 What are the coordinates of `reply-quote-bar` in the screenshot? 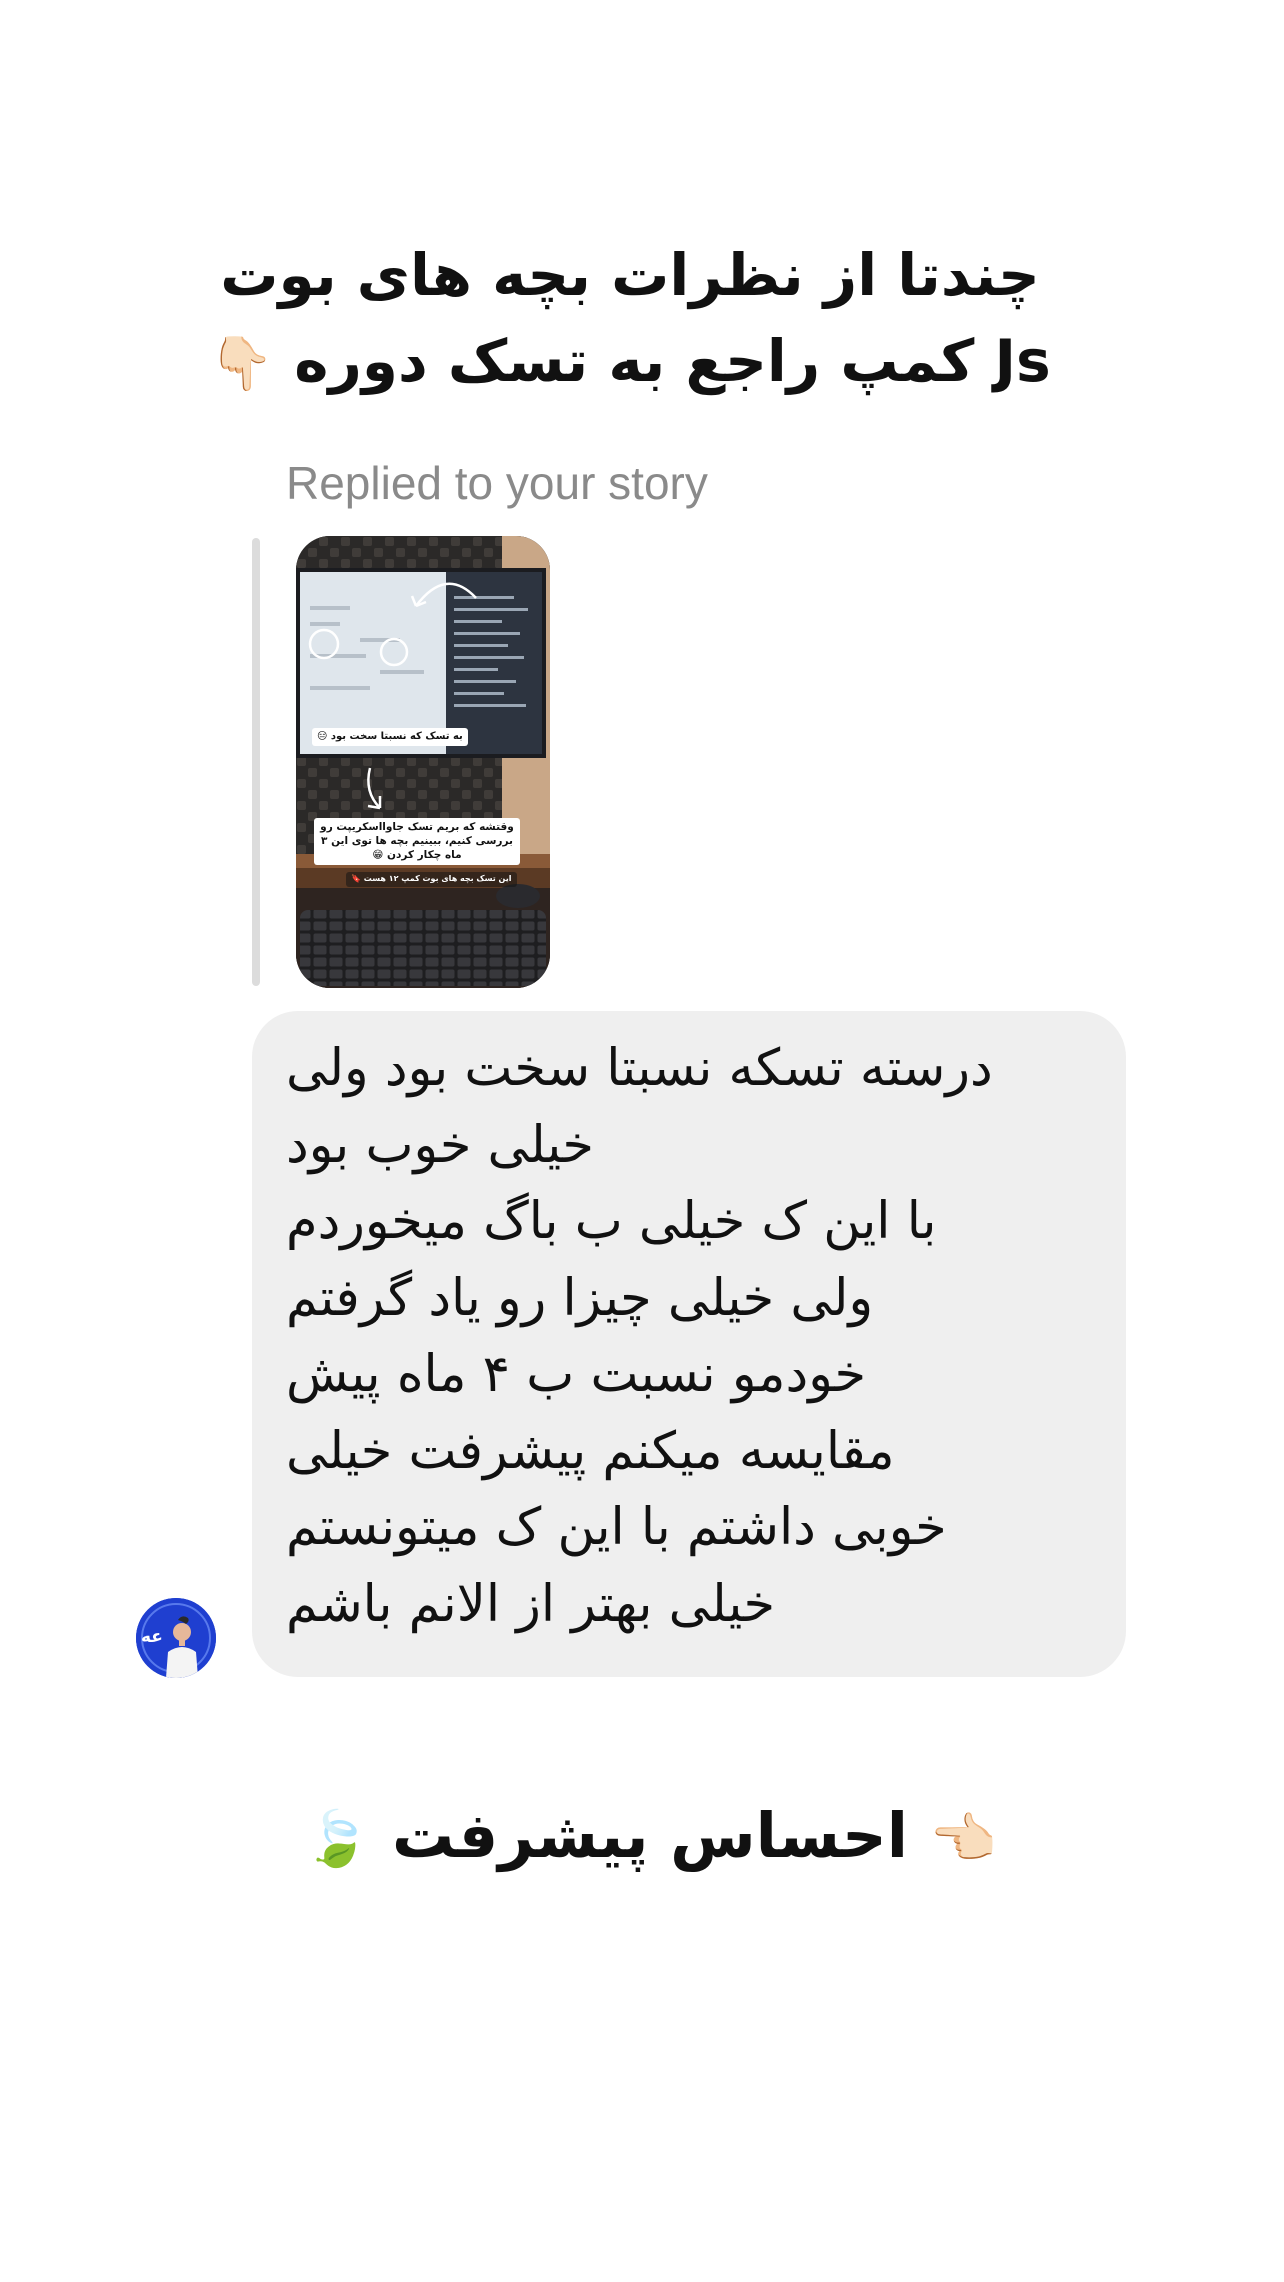 It's located at (256, 762).